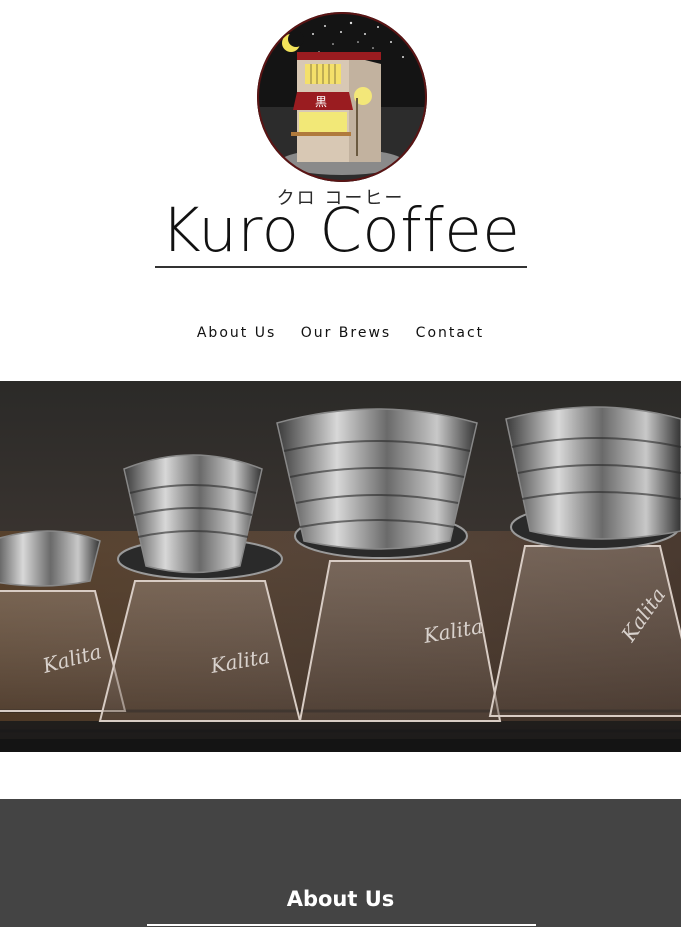  What do you see at coordinates (346, 333) in the screenshot?
I see `nav-our-brews: Our Brews` at bounding box center [346, 333].